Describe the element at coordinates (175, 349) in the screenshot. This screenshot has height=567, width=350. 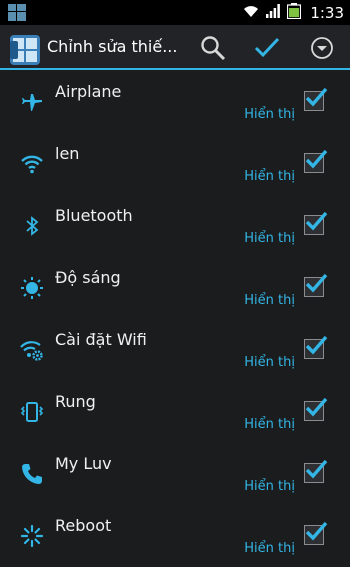
I see `list-item: Cài đặt Wifi Hiển thị` at that location.